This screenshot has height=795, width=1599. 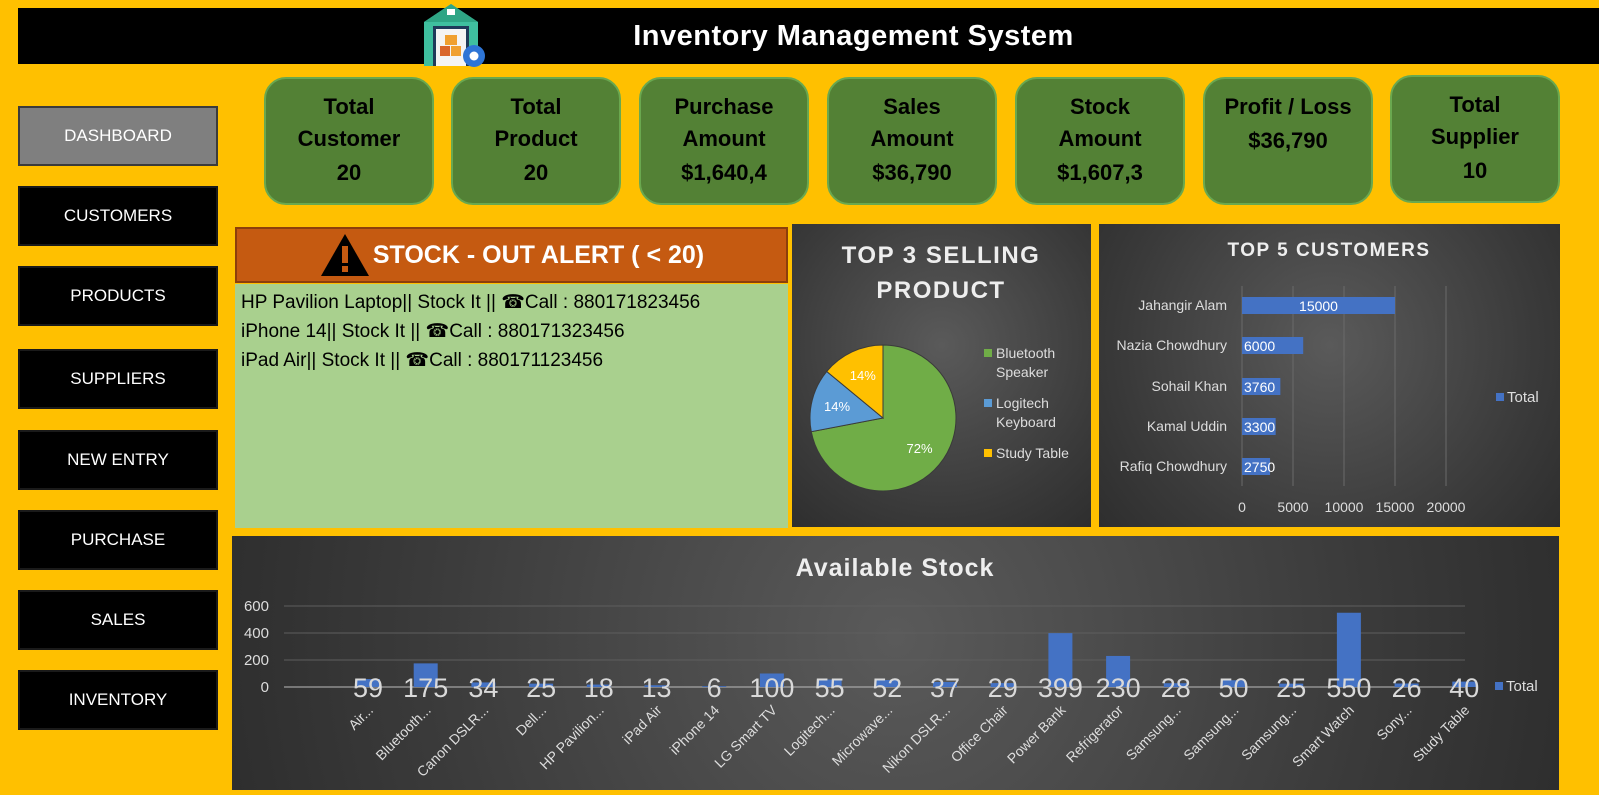 What do you see at coordinates (1233, 688) in the screenshot?
I see `bar-data-label: 50` at bounding box center [1233, 688].